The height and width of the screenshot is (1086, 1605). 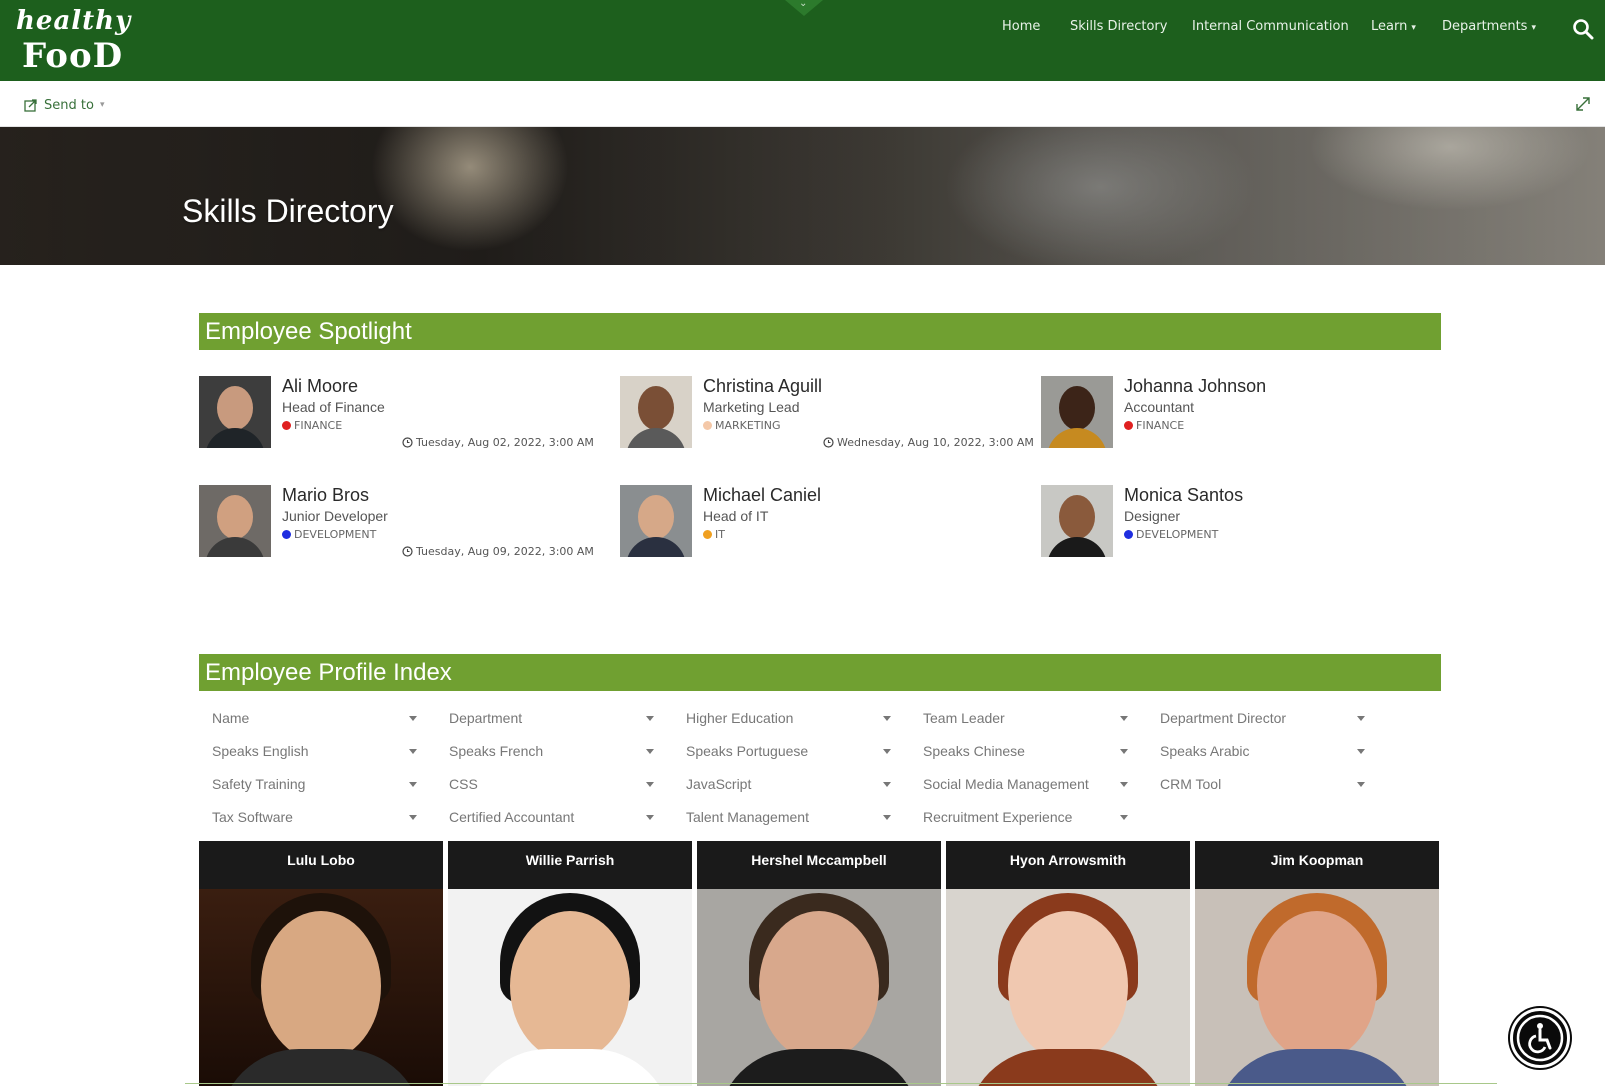 I want to click on filter-crm-tool: CRM Tool, so click(x=1262, y=785).